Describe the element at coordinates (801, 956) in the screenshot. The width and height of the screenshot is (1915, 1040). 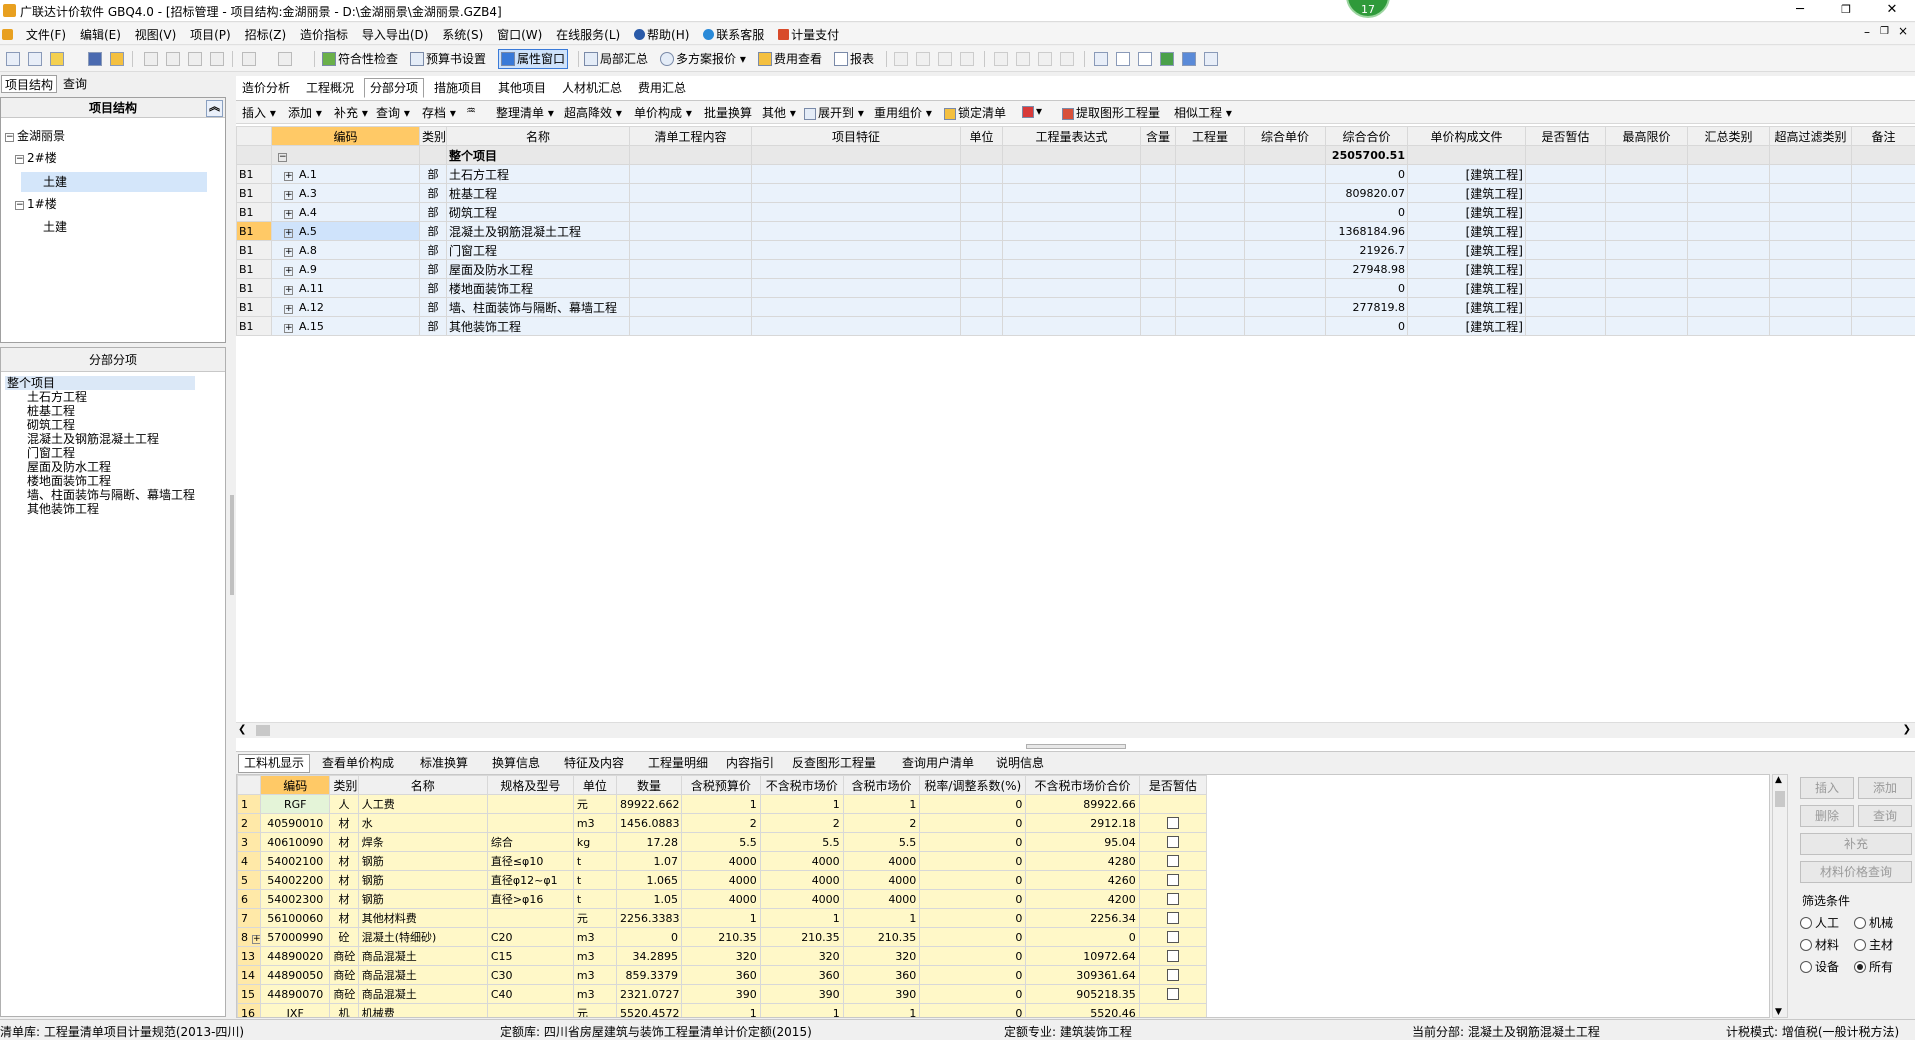
I see `material-market-price-ex: 320` at that location.